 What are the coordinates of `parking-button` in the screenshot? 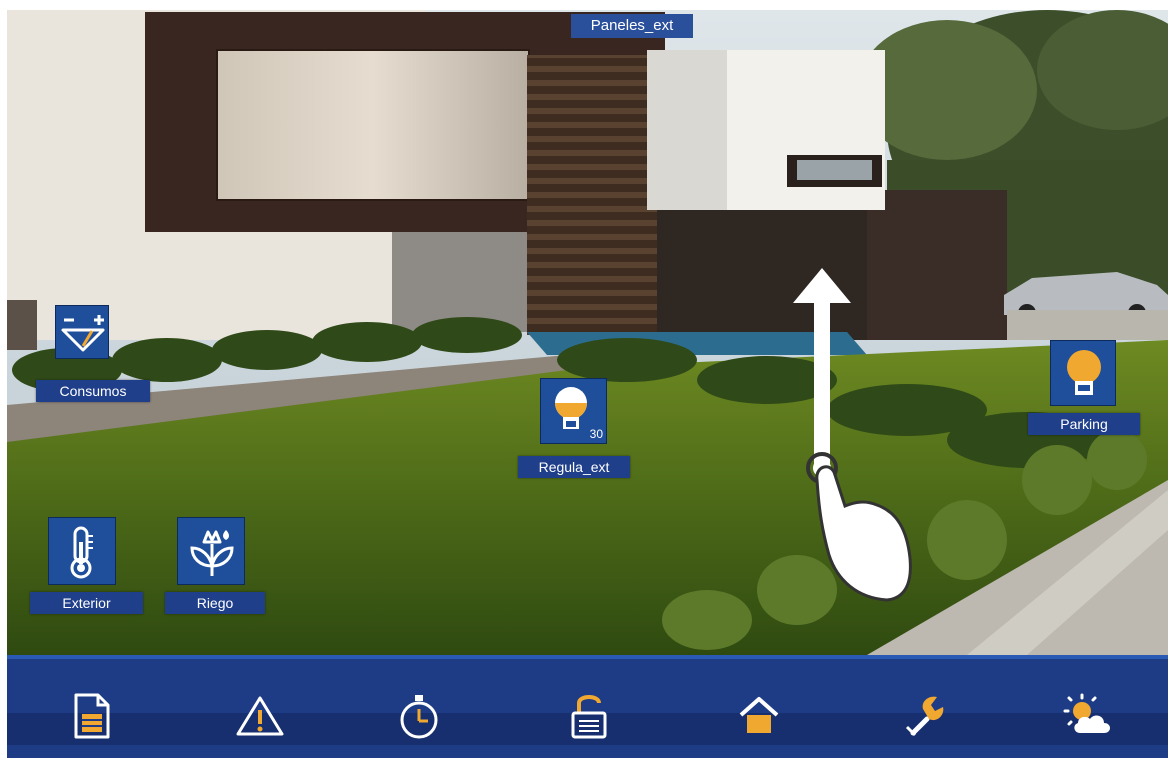 It's located at (1083, 373).